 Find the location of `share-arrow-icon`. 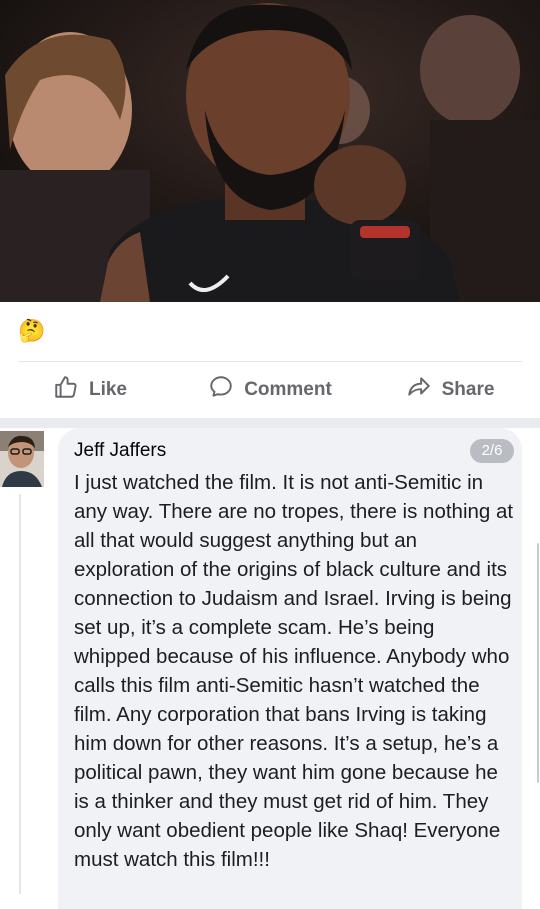

share-arrow-icon is located at coordinates (419, 390).